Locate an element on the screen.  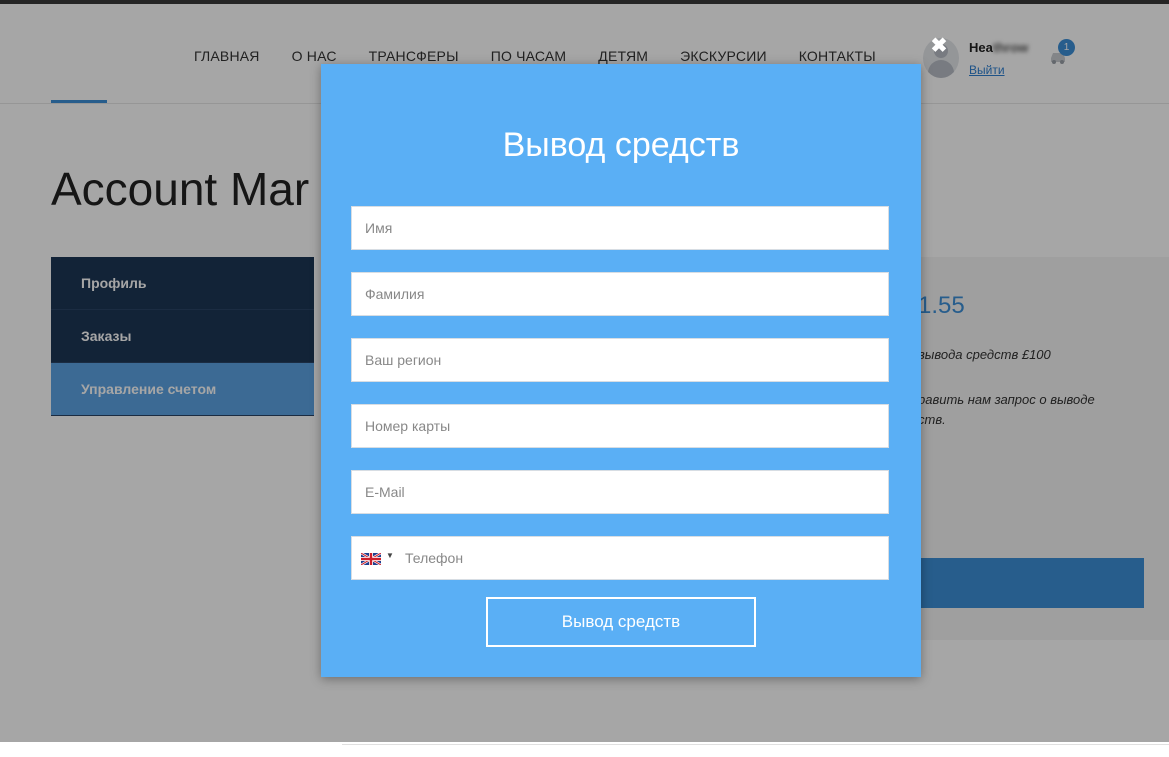
phone-field: ▼ is located at coordinates (620, 558).